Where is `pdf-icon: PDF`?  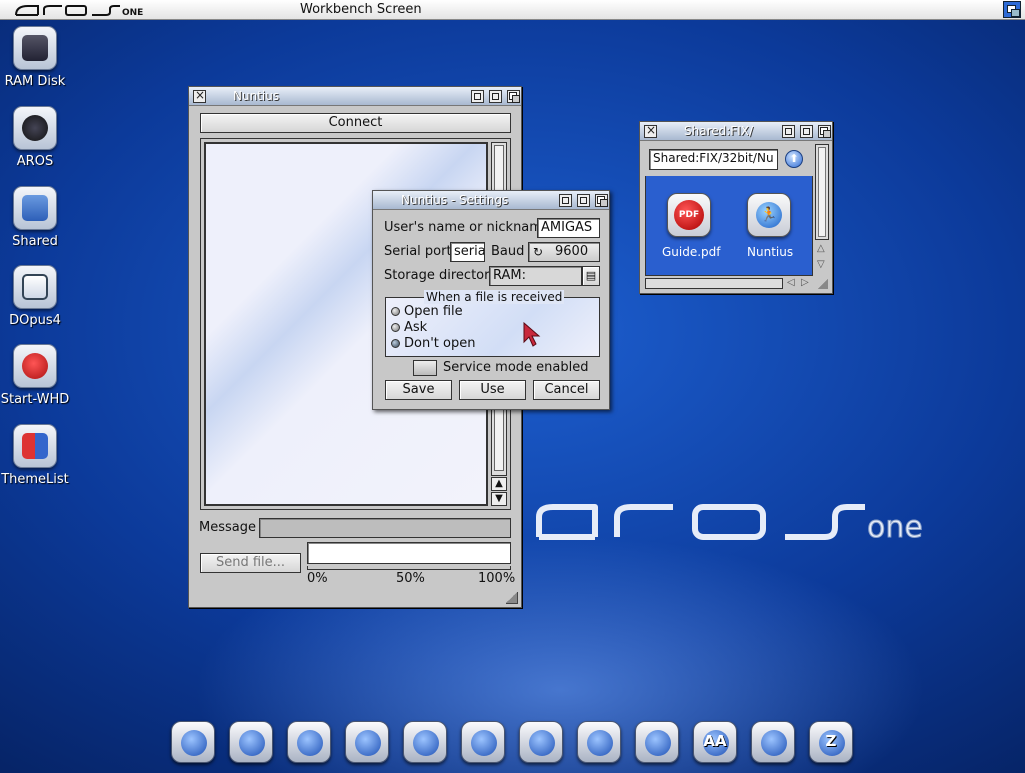 pdf-icon: PDF is located at coordinates (689, 215).